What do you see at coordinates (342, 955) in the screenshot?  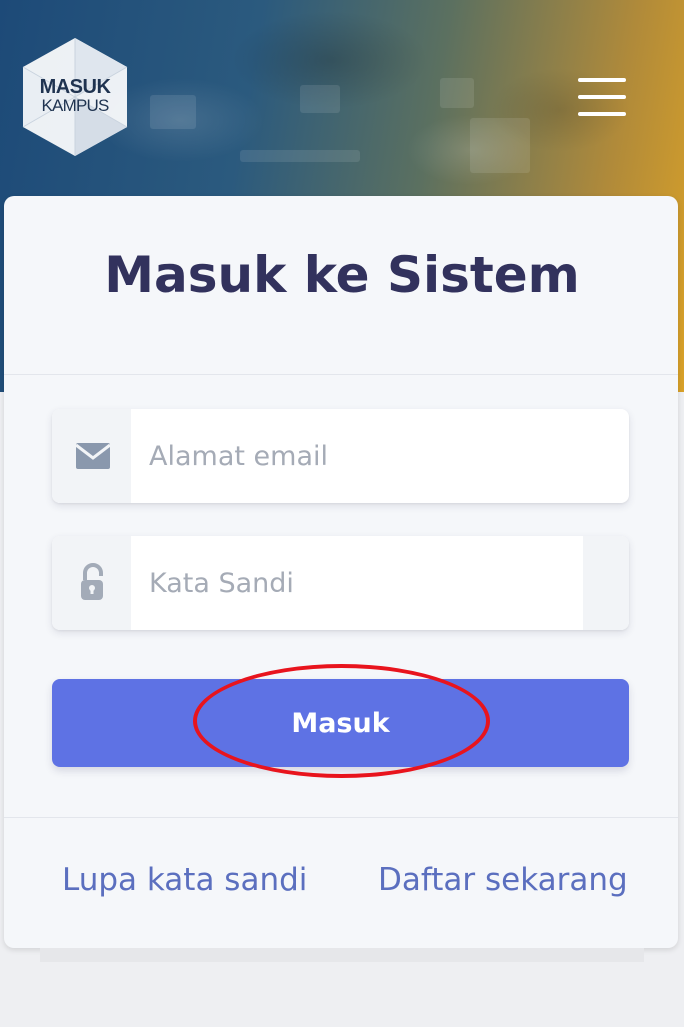 I see `background-card-edge` at bounding box center [342, 955].